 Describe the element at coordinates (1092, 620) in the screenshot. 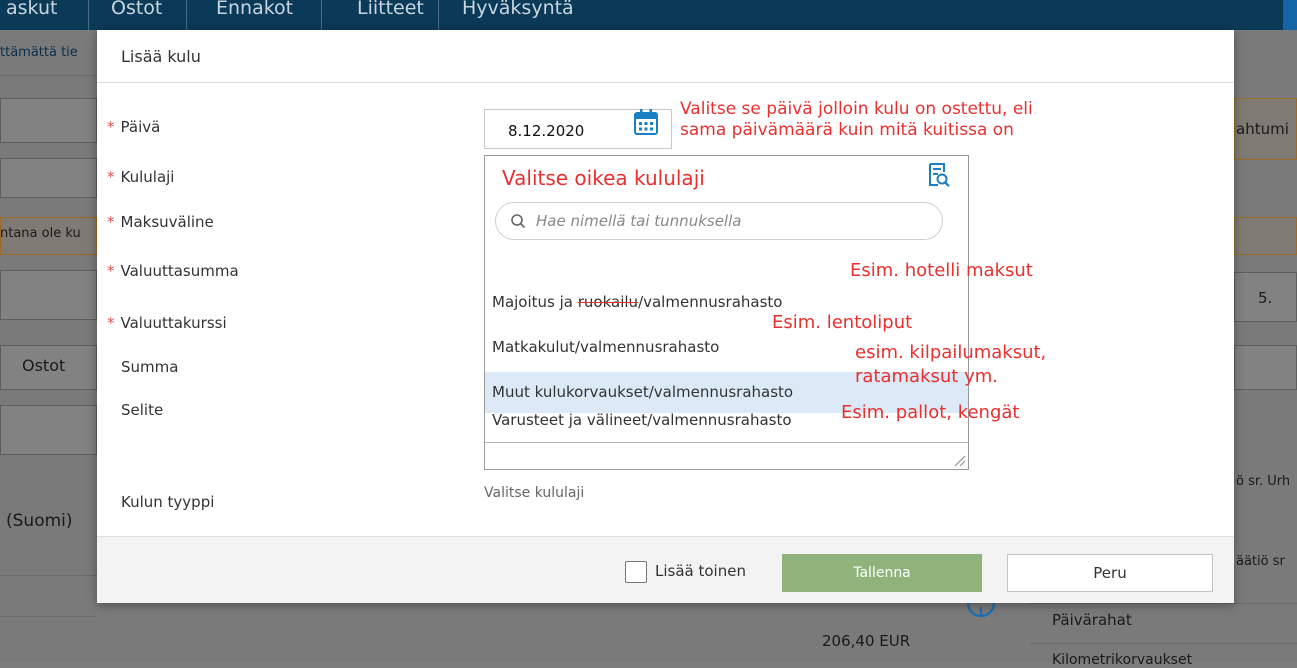

I see `bg-paivarahat: Päivärahat` at that location.